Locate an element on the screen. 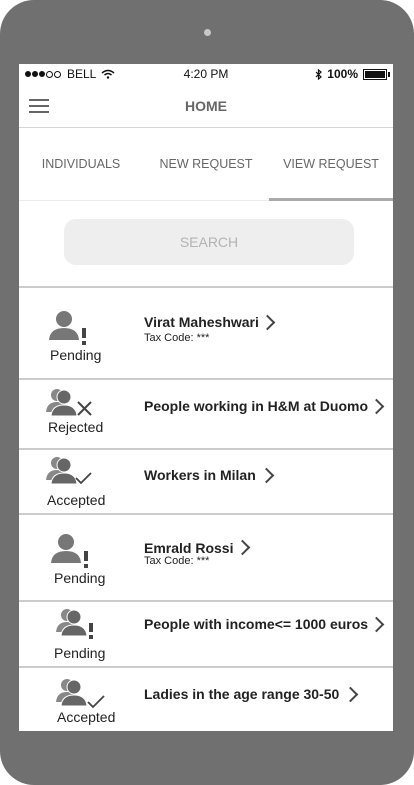 This screenshot has height=785, width=414. request-title: People working in H&M at Duomo is located at coordinates (256, 406).